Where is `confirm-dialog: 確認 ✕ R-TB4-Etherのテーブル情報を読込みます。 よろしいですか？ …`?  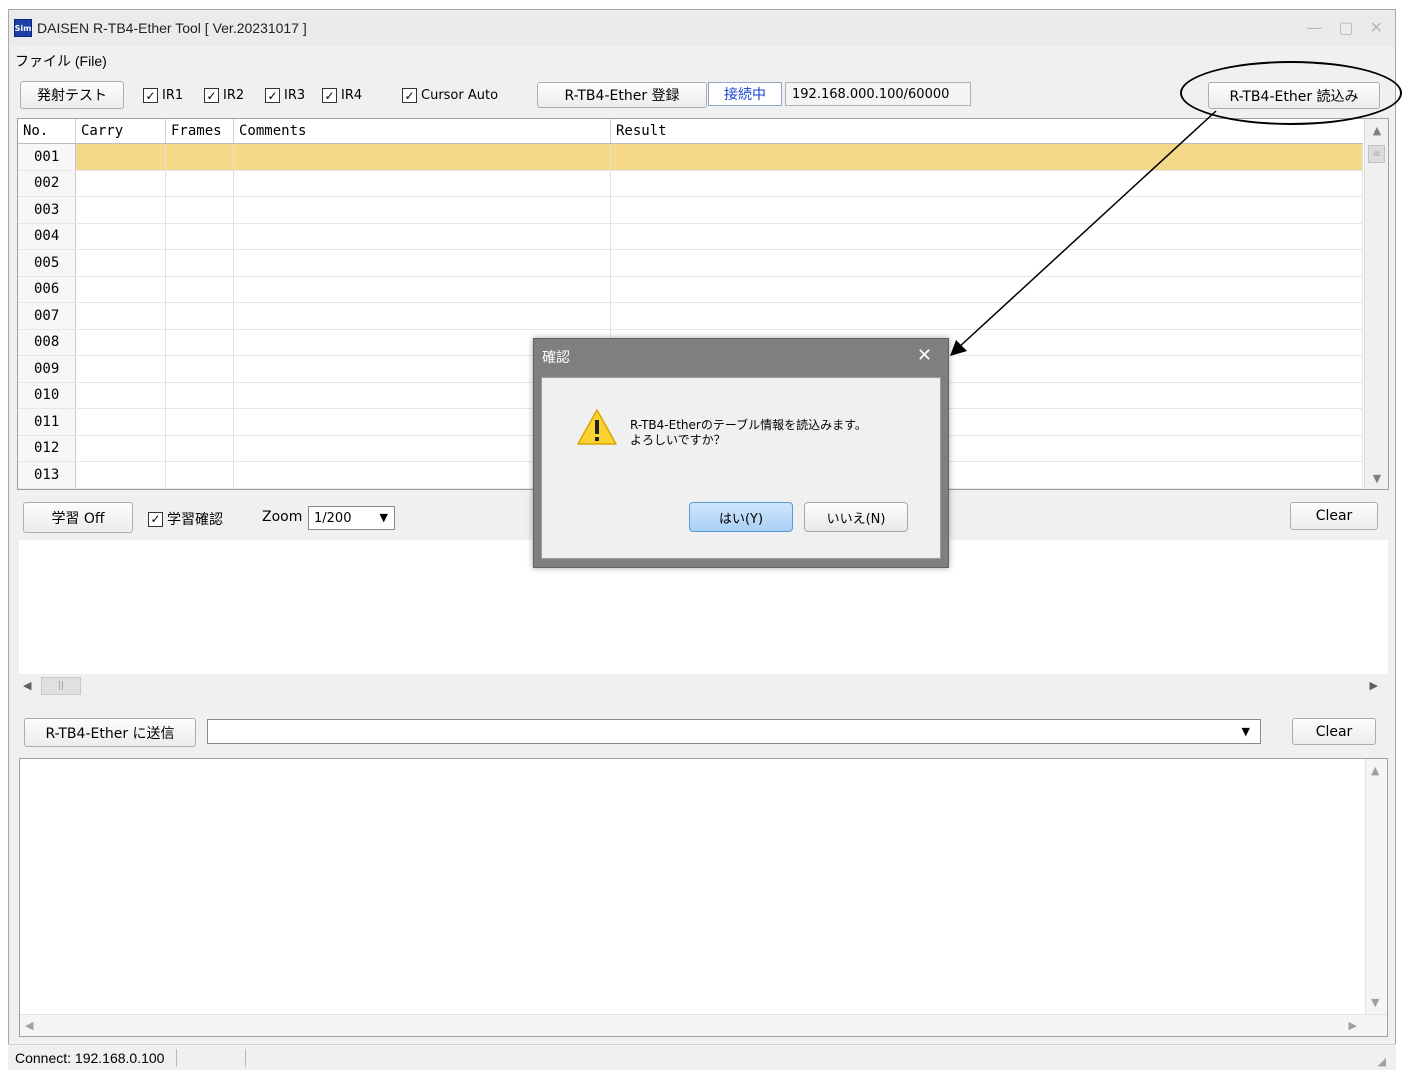
confirm-dialog: 確認 ✕ R-TB4-Etherのテーブル情報を読込みます。 よろしいですか？ … is located at coordinates (741, 453).